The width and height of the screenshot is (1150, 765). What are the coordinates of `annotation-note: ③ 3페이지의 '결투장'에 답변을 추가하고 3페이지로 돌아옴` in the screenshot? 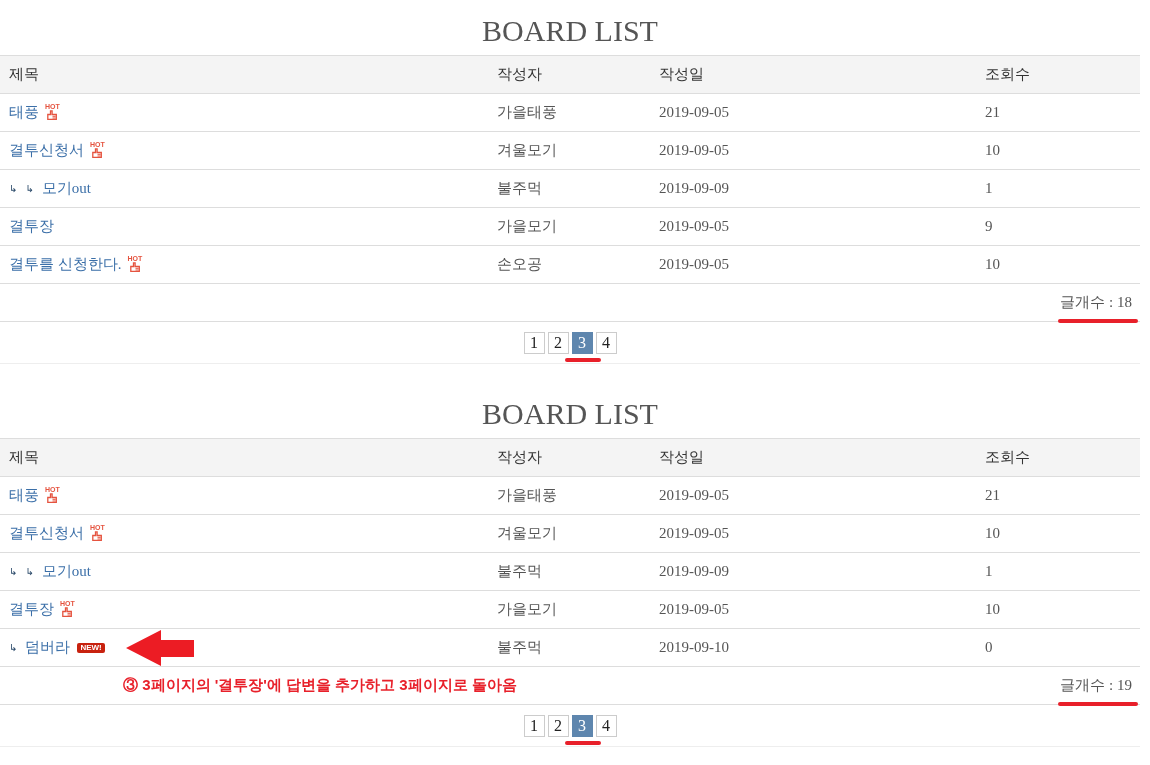 It's located at (320, 685).